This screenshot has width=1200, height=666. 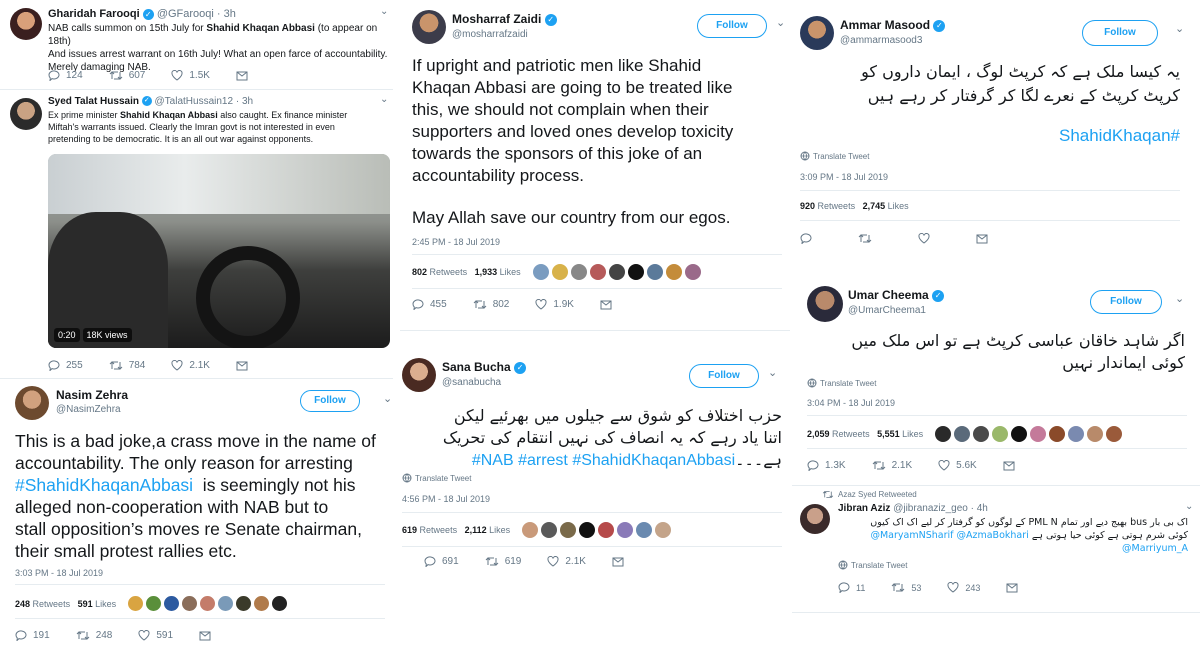 I want to click on author-name: Syed Talat Hussain, so click(x=93, y=101).